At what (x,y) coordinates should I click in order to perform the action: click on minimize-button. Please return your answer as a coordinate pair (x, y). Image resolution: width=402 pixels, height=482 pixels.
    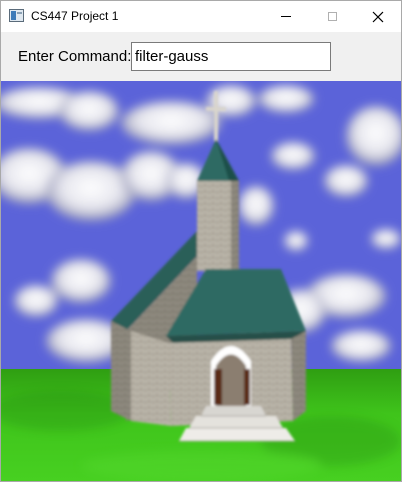
    Looking at the image, I should click on (286, 16).